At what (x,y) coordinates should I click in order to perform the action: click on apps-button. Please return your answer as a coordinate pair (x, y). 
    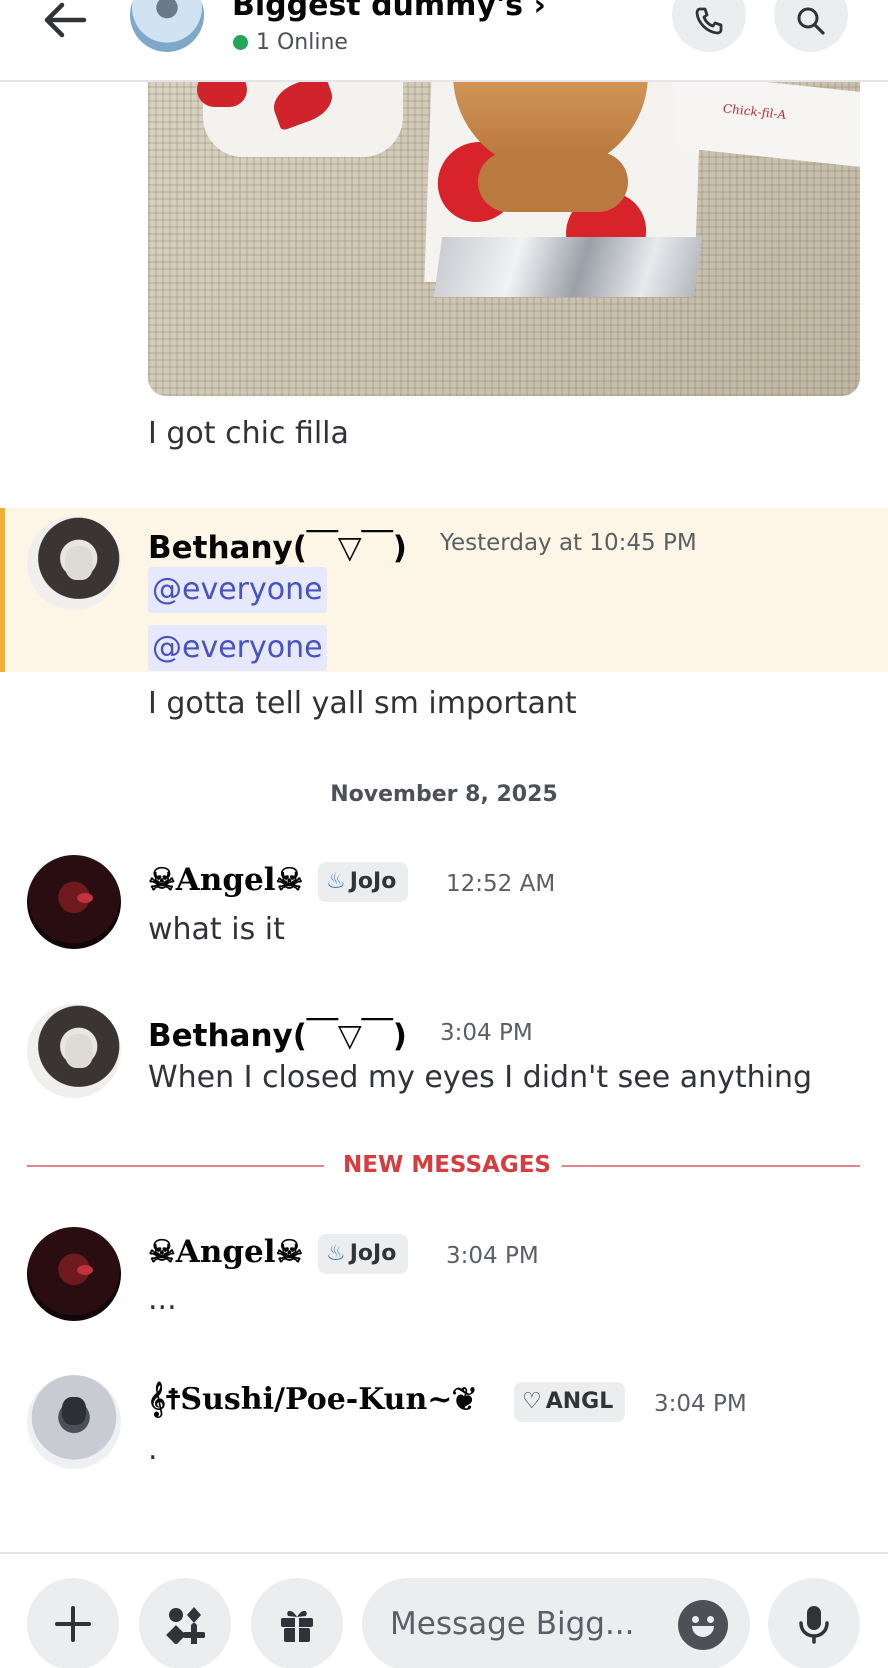
    Looking at the image, I should click on (185, 1623).